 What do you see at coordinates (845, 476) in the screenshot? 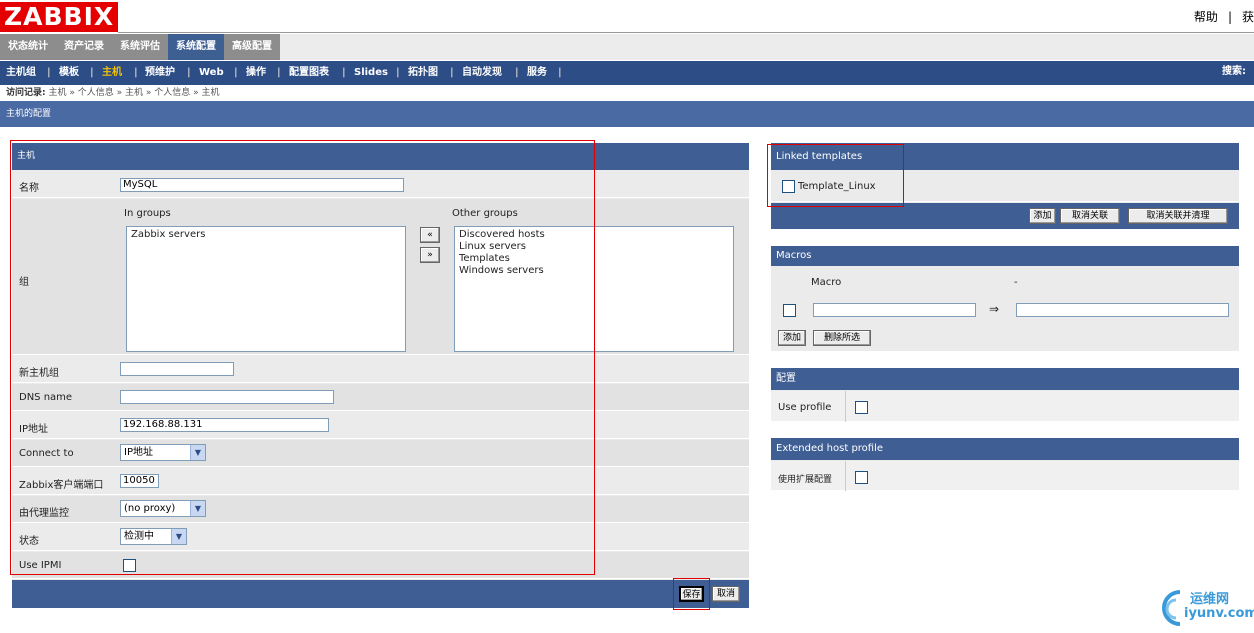
I see `divider` at bounding box center [845, 476].